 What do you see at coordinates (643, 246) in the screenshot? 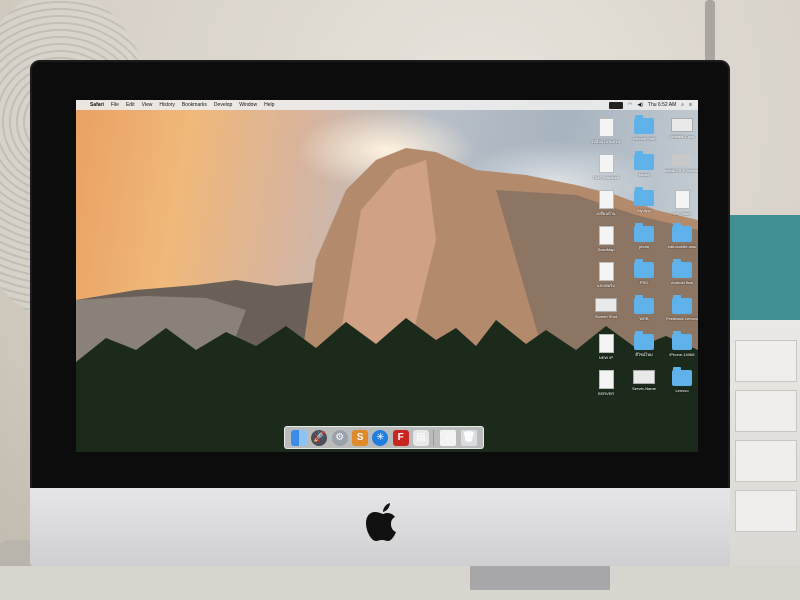
I see `desktop-icon-label: photo` at bounding box center [643, 246].